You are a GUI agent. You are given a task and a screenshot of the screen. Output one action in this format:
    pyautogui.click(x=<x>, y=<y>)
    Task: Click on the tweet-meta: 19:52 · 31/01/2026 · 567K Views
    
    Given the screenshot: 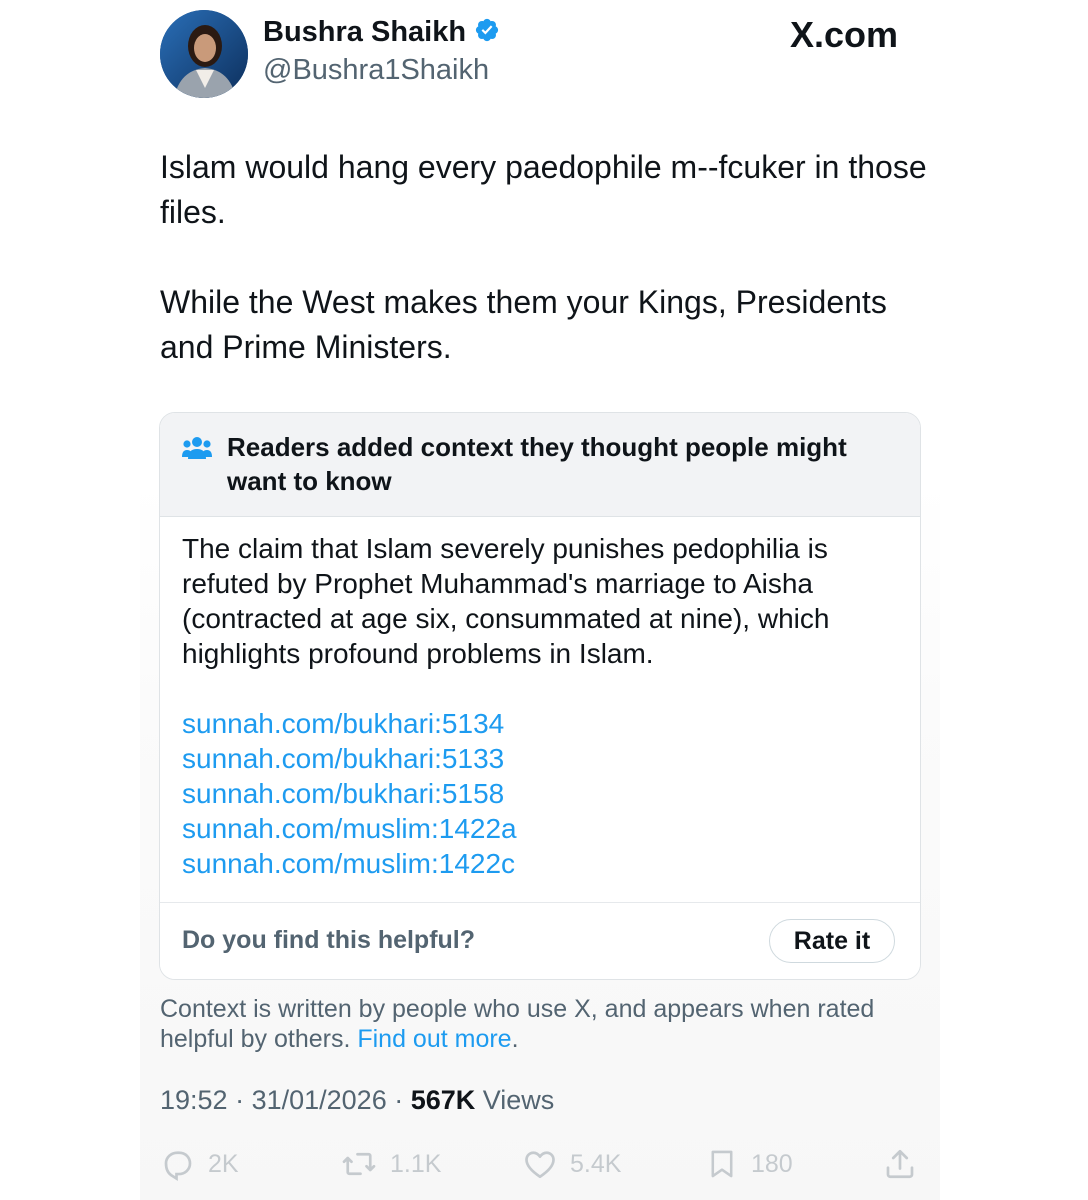 What is the action you would take?
    pyautogui.click(x=357, y=1100)
    